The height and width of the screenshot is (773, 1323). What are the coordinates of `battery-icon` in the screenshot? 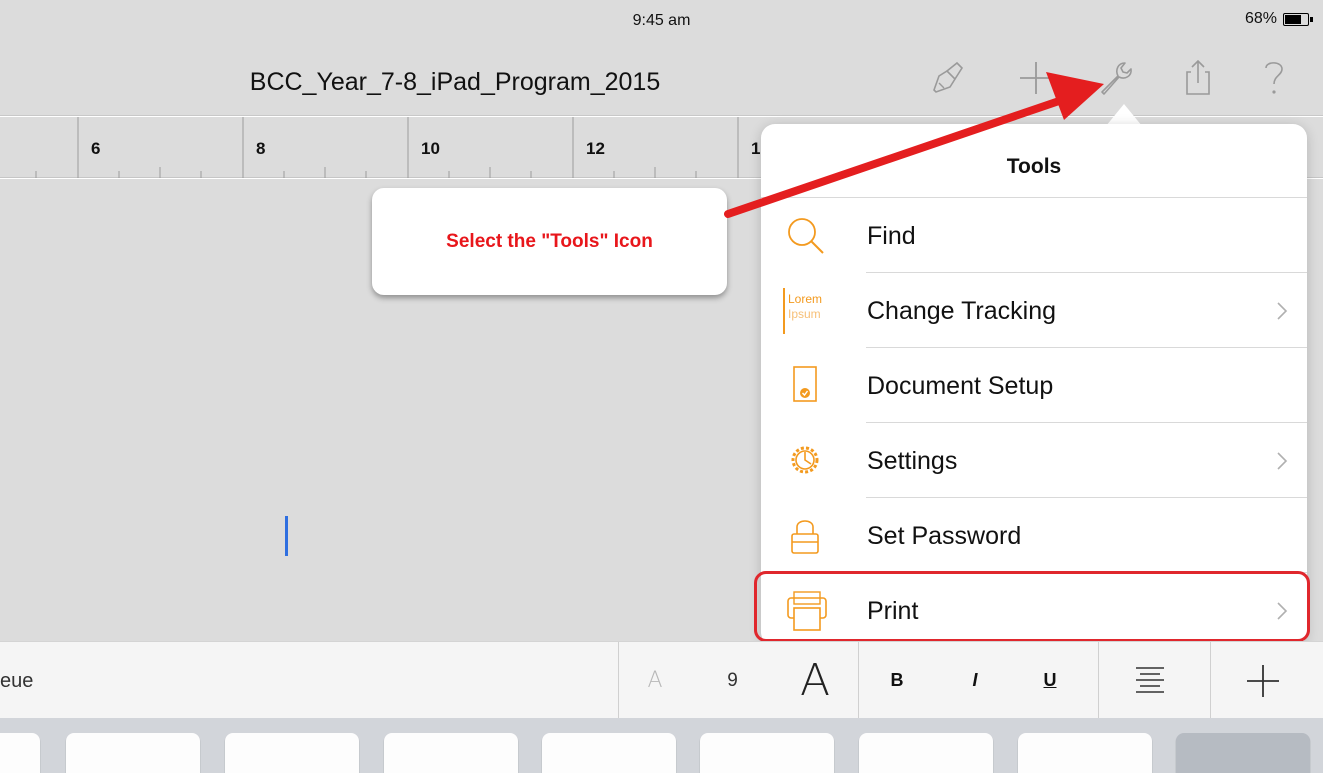 It's located at (1298, 19).